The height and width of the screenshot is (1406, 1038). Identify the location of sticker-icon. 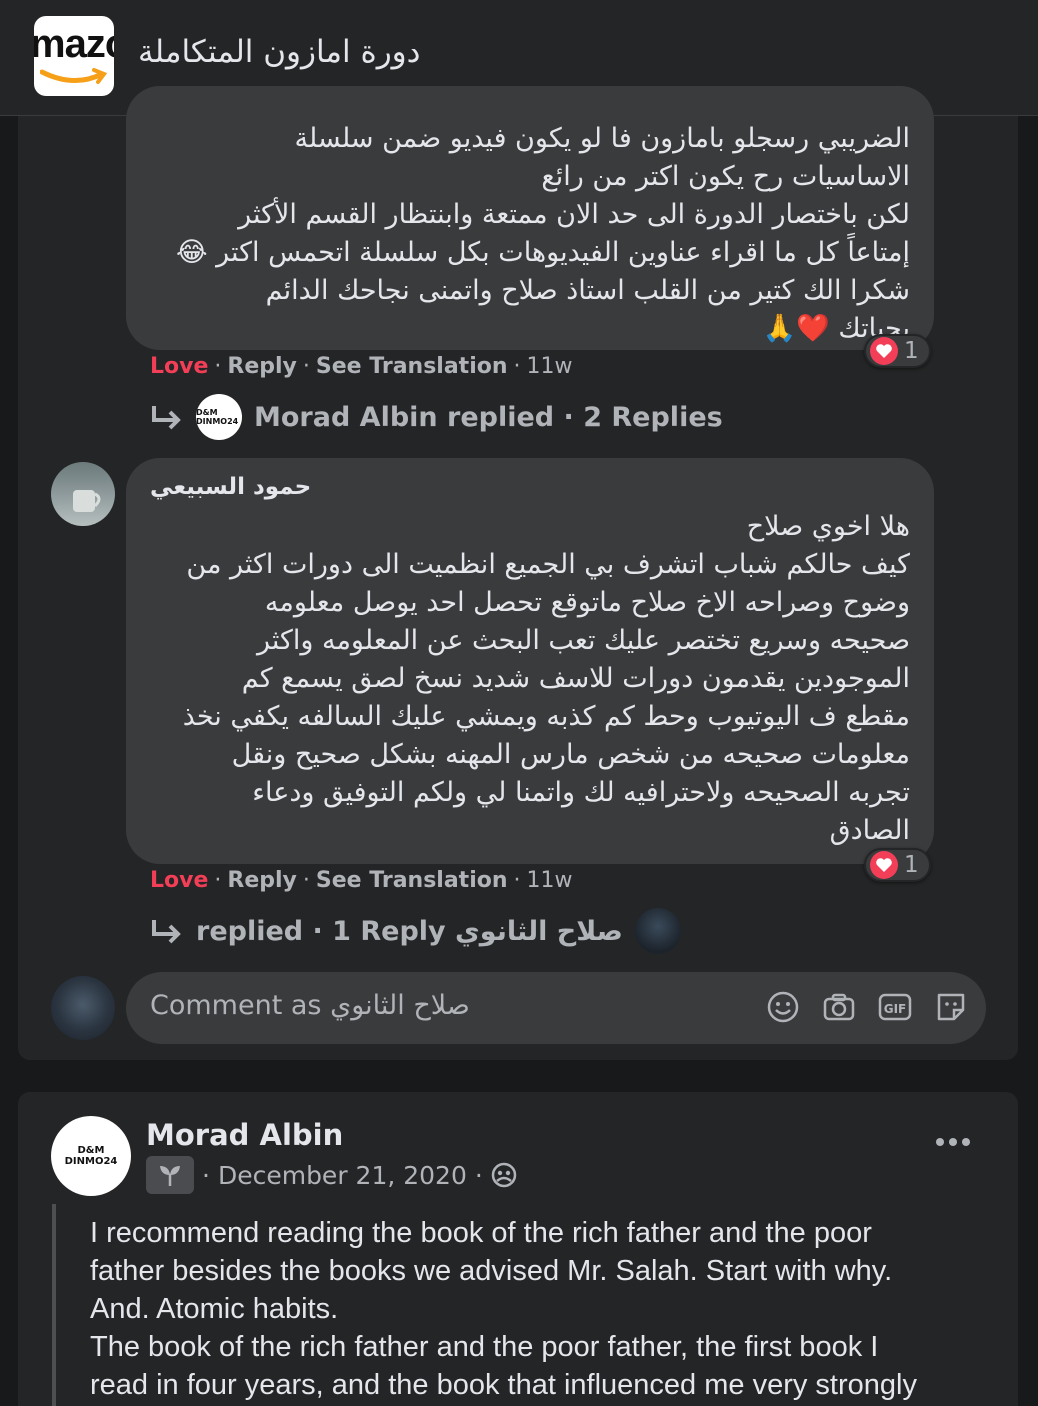
(951, 1007).